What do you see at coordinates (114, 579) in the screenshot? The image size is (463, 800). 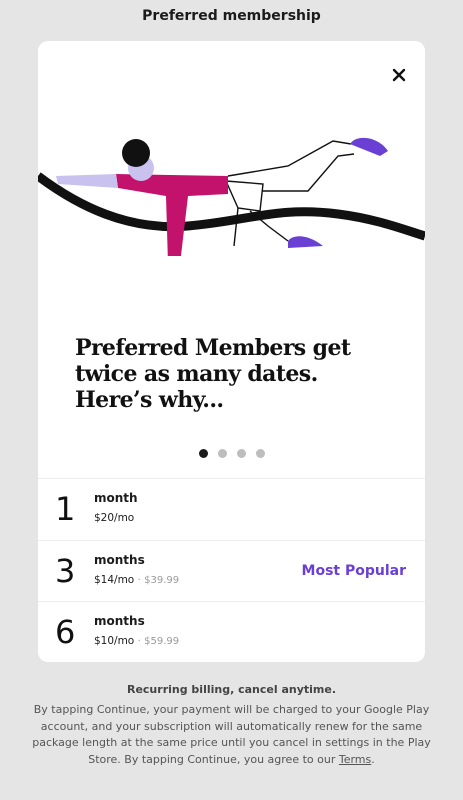 I see `plan-monthly-price: $14/mo` at bounding box center [114, 579].